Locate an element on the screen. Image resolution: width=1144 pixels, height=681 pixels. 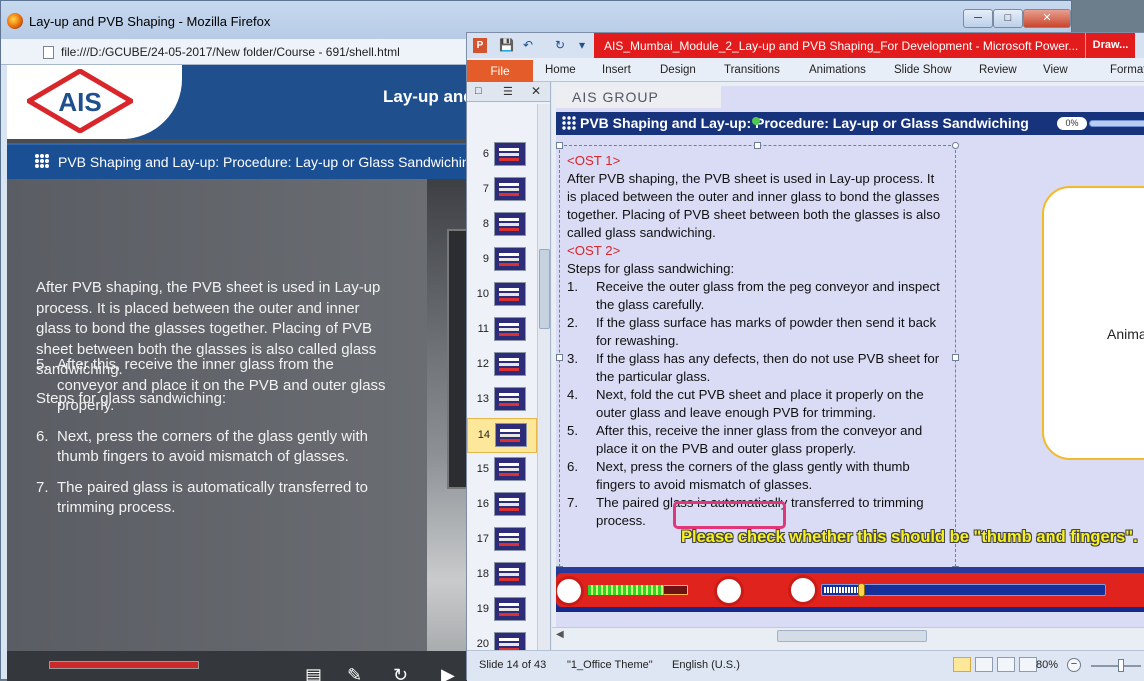
horizontal-scroll-thumb is located at coordinates (852, 636).